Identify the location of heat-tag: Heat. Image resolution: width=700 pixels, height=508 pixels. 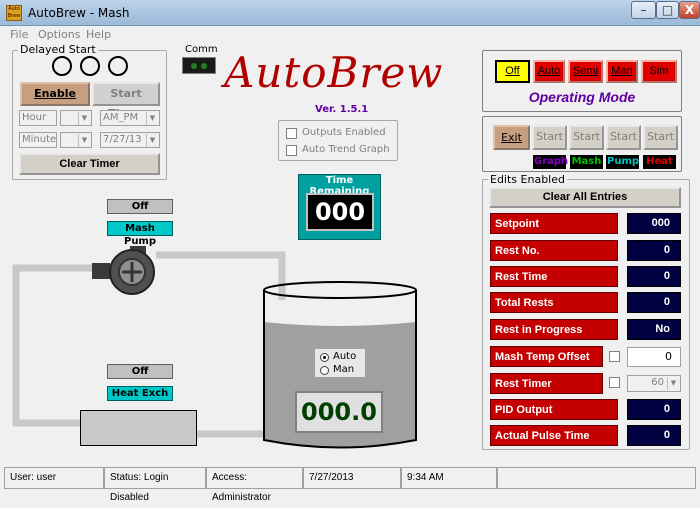
(659, 162).